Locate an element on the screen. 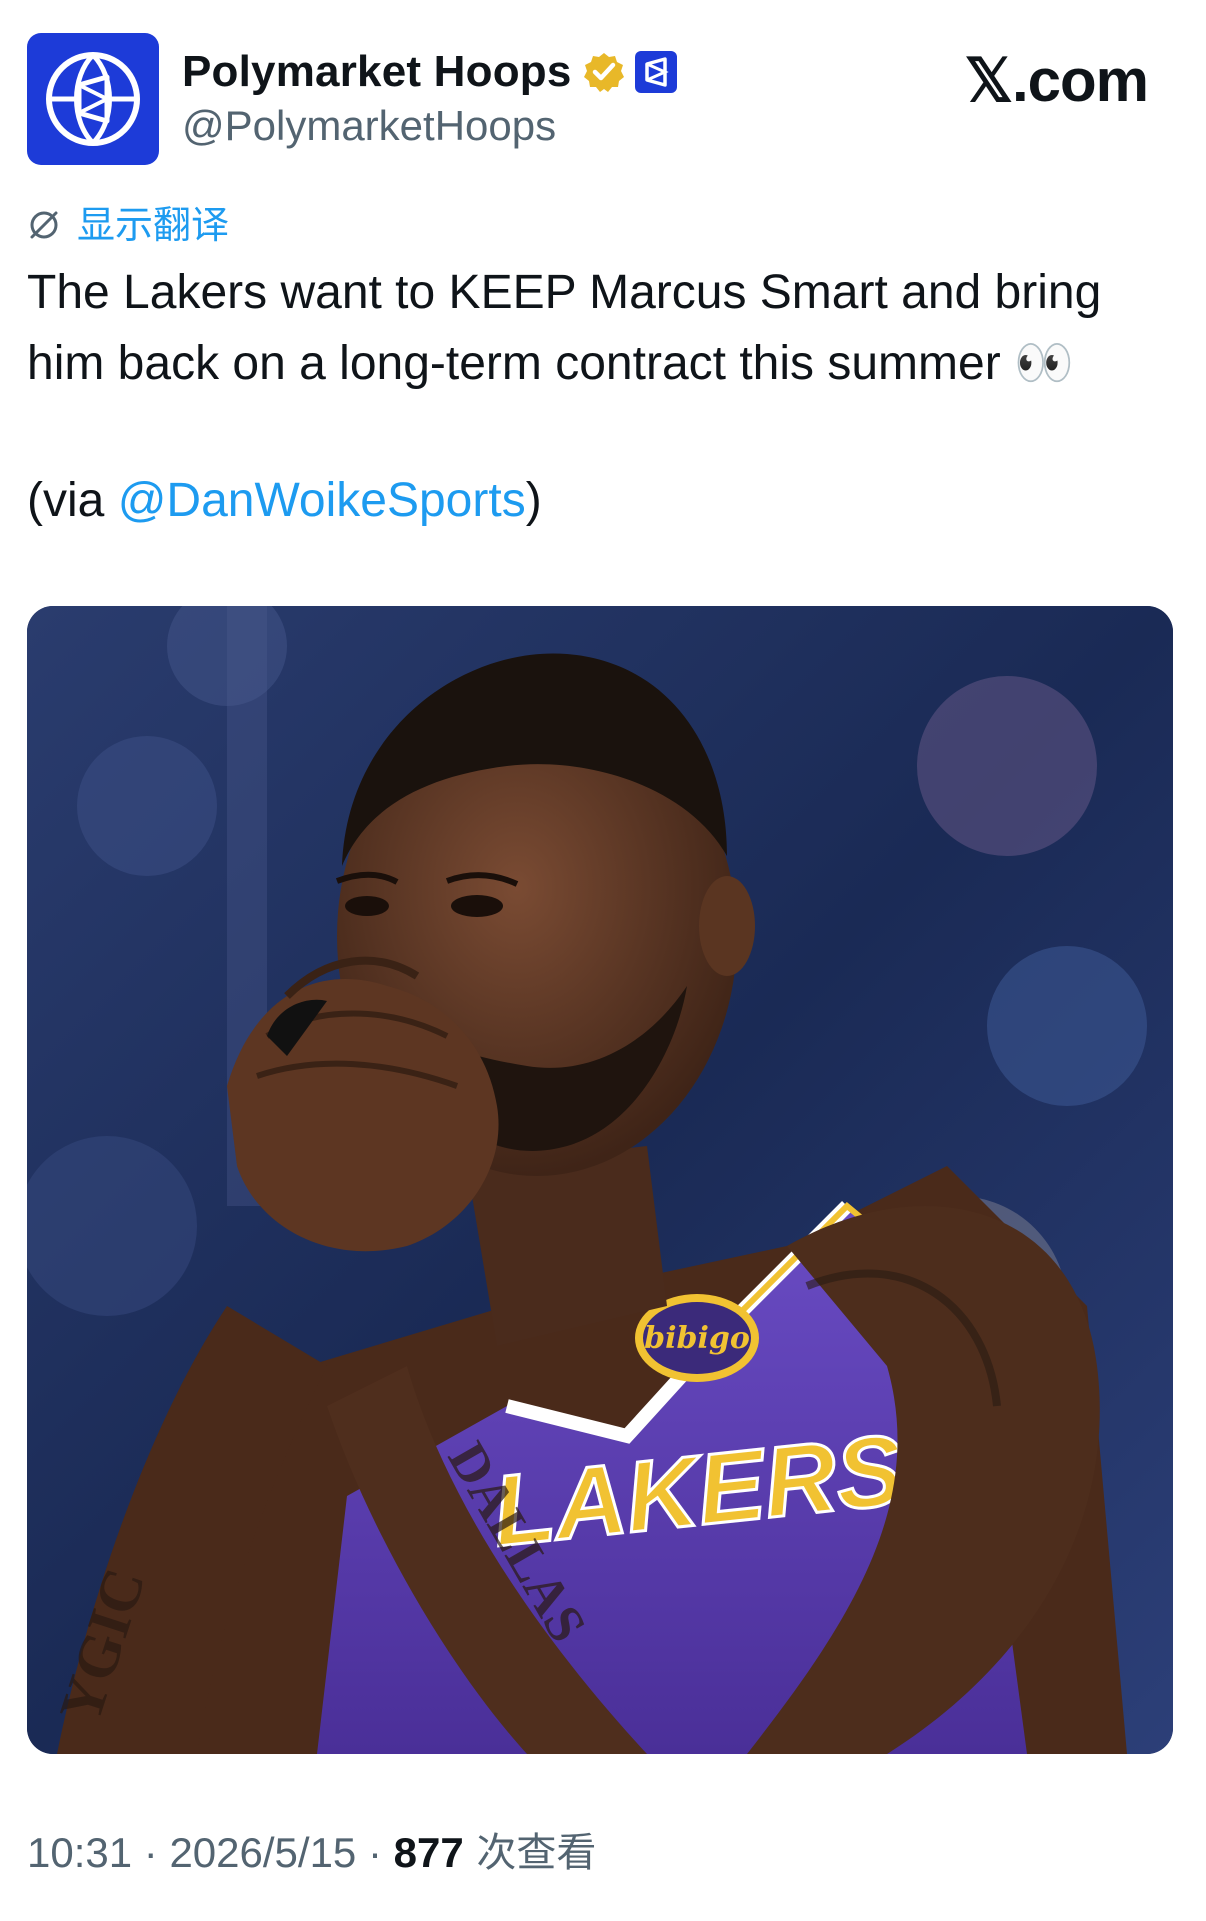 This screenshot has width=1206, height=1921. author-handle: @PolymarketHoops is located at coordinates (369, 126).